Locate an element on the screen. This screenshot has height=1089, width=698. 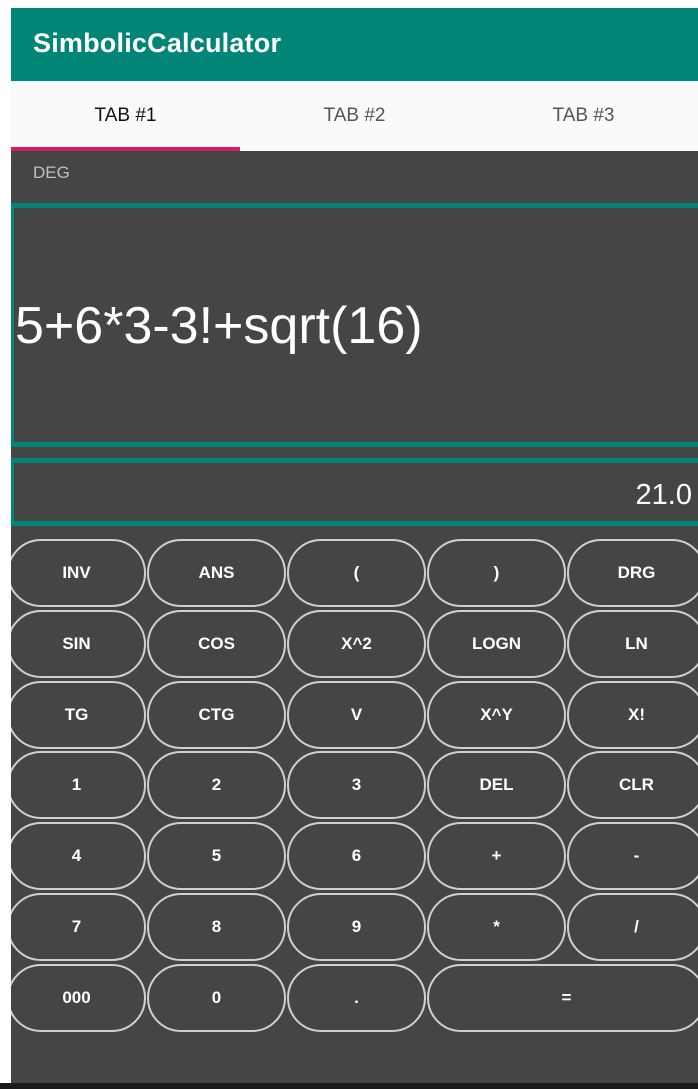
key-equals-button: = is located at coordinates (562, 998).